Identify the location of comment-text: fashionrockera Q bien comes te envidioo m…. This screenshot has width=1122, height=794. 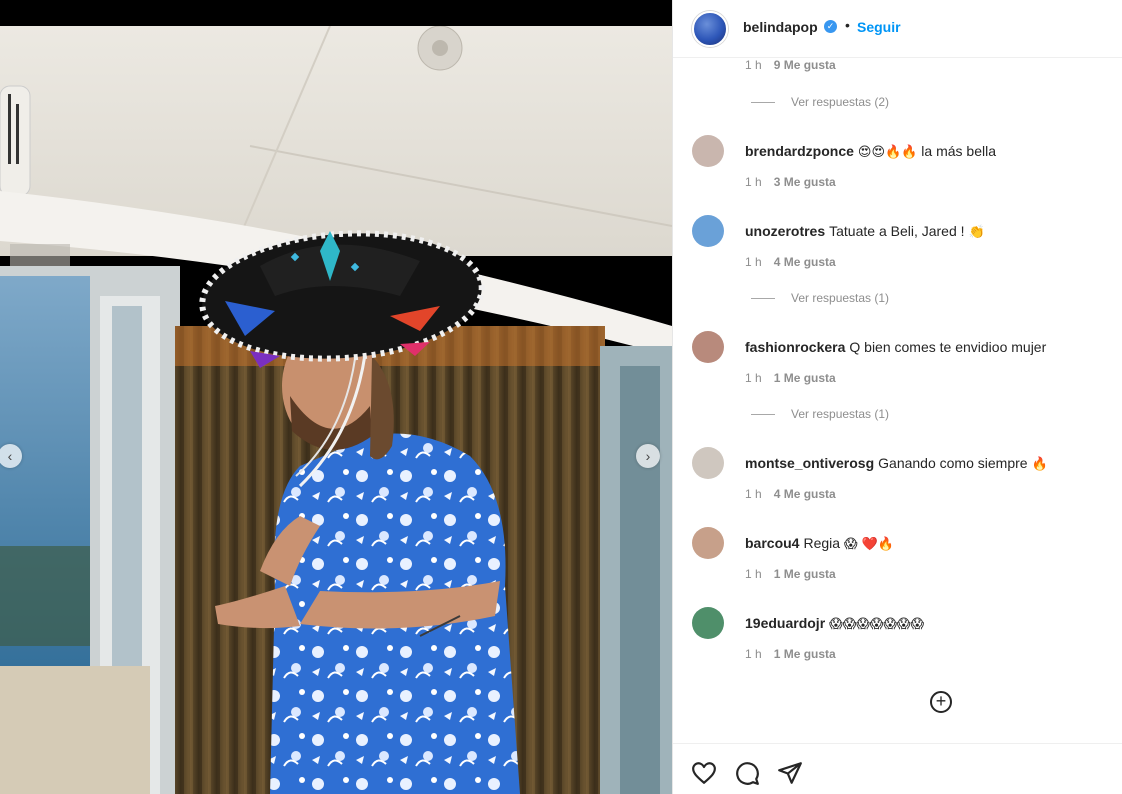
(895, 347).